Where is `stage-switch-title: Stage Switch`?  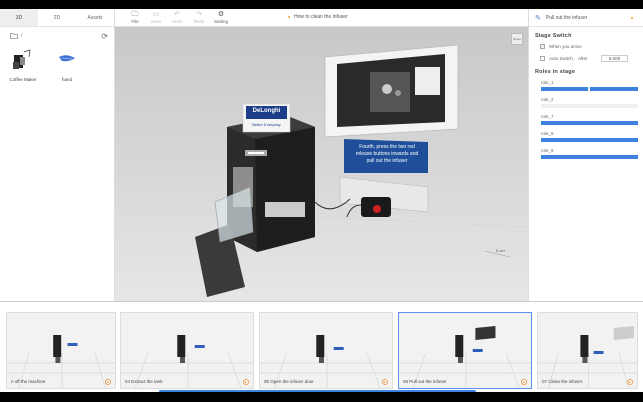 stage-switch-title: Stage Switch is located at coordinates (553, 36).